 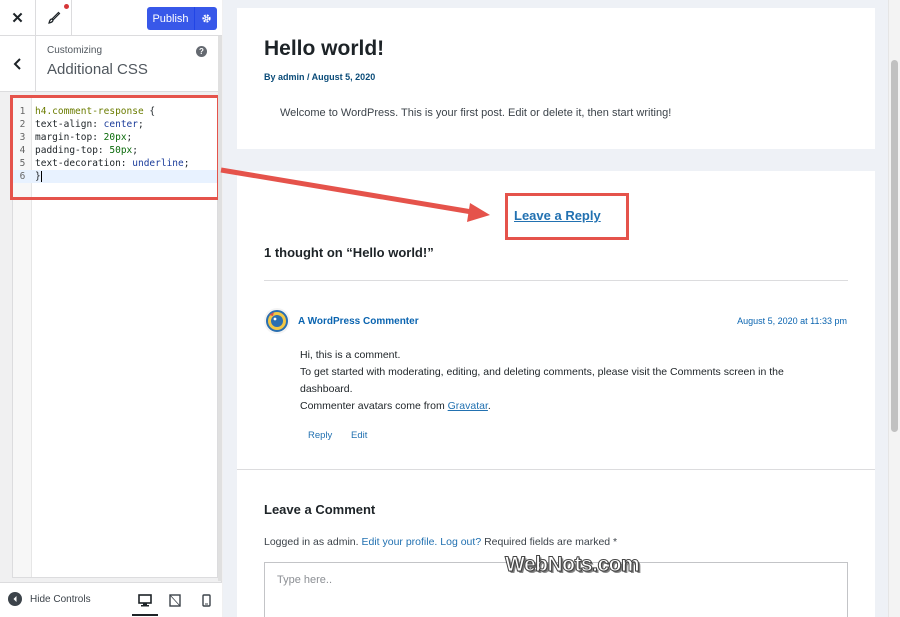 I want to click on notification-dot, so click(x=66, y=6).